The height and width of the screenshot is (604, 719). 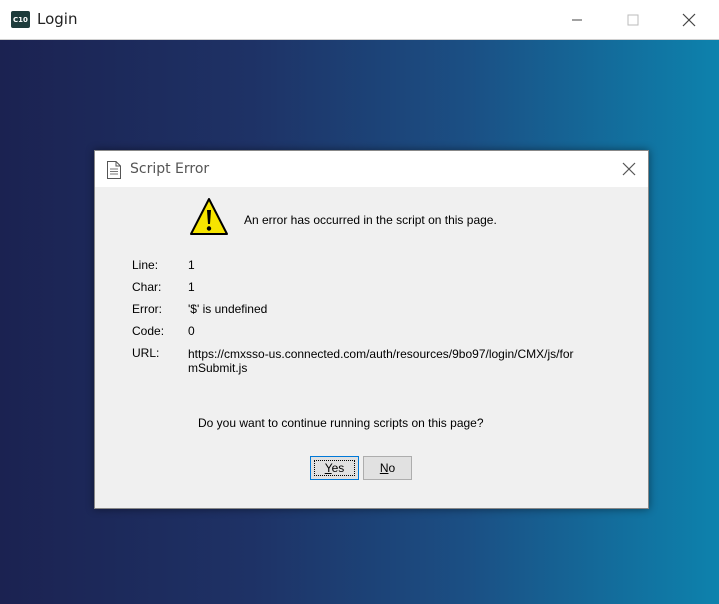 I want to click on minimize-icon, so click(x=577, y=19).